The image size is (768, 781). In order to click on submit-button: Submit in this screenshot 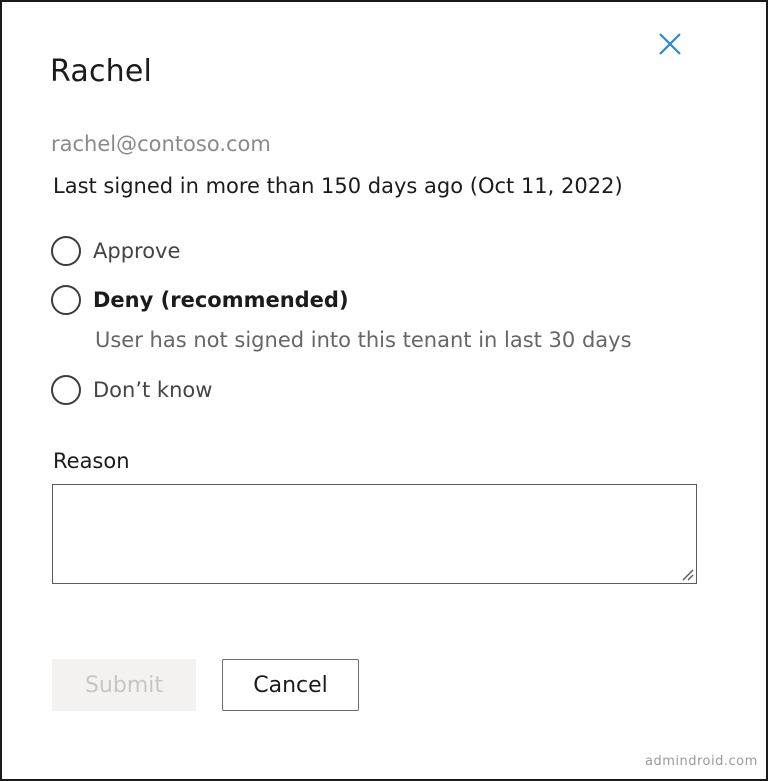, I will do `click(124, 685)`.